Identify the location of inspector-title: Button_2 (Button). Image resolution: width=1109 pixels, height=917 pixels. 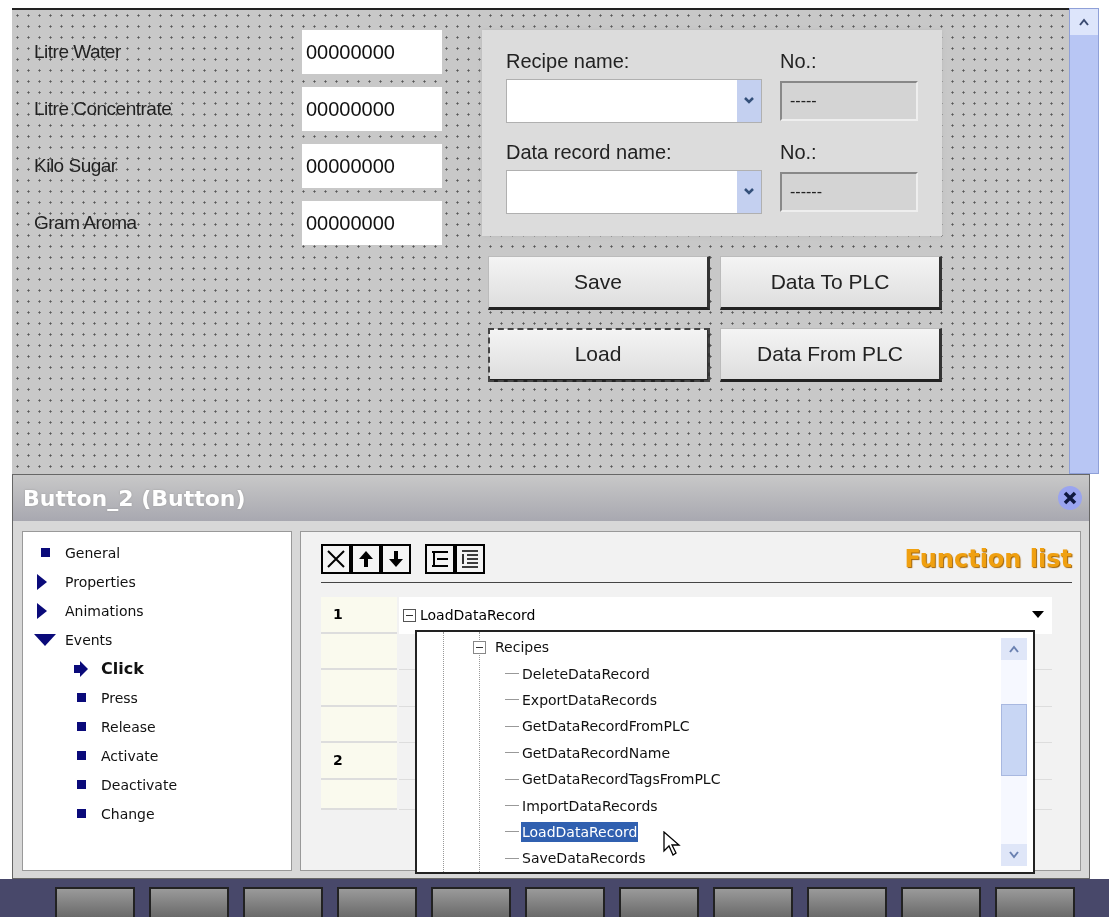
(134, 498).